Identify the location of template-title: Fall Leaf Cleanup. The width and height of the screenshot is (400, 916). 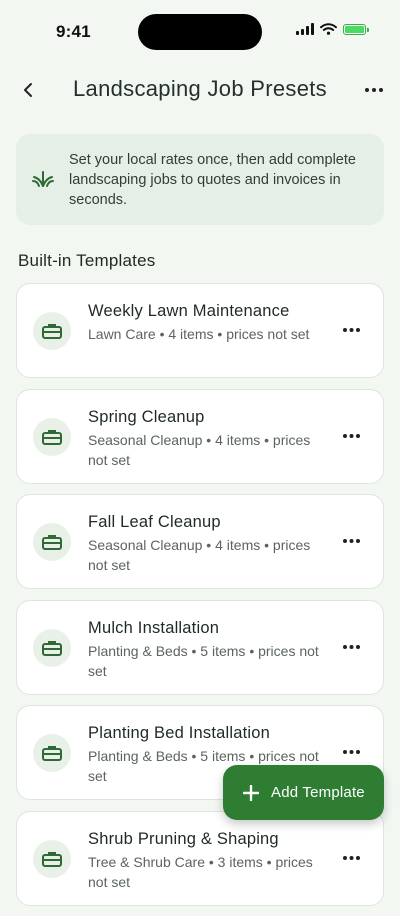
(154, 522).